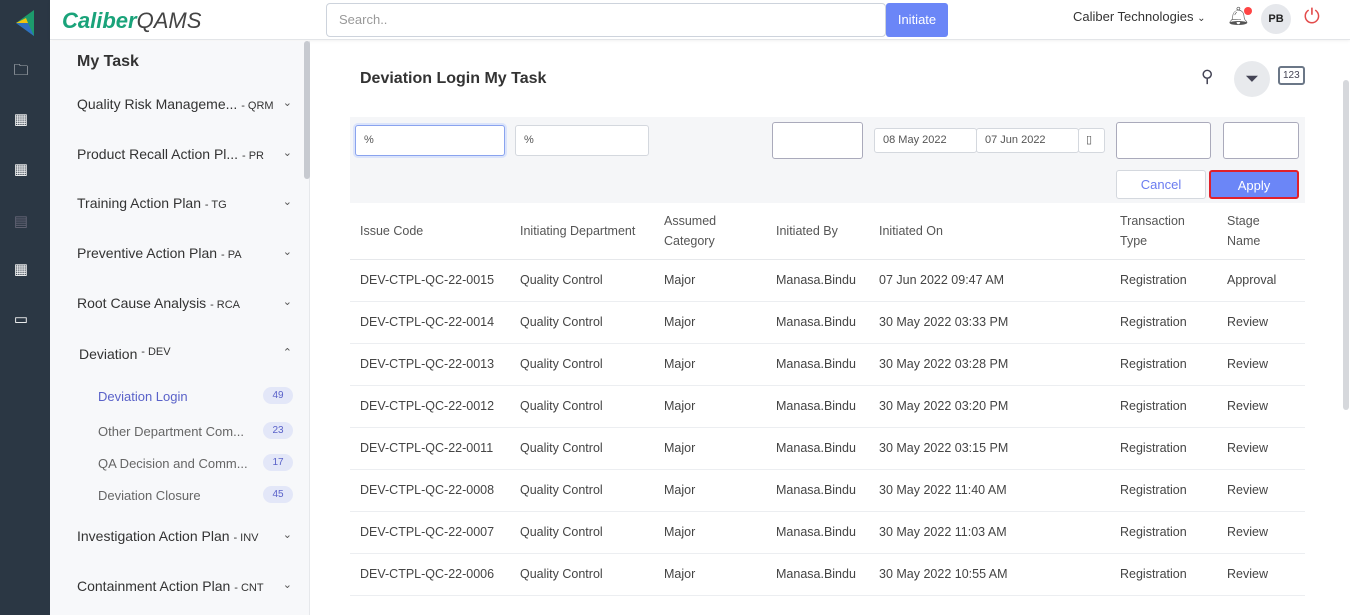  What do you see at coordinates (1207, 77) in the screenshot?
I see `search-icon: ⚲` at bounding box center [1207, 77].